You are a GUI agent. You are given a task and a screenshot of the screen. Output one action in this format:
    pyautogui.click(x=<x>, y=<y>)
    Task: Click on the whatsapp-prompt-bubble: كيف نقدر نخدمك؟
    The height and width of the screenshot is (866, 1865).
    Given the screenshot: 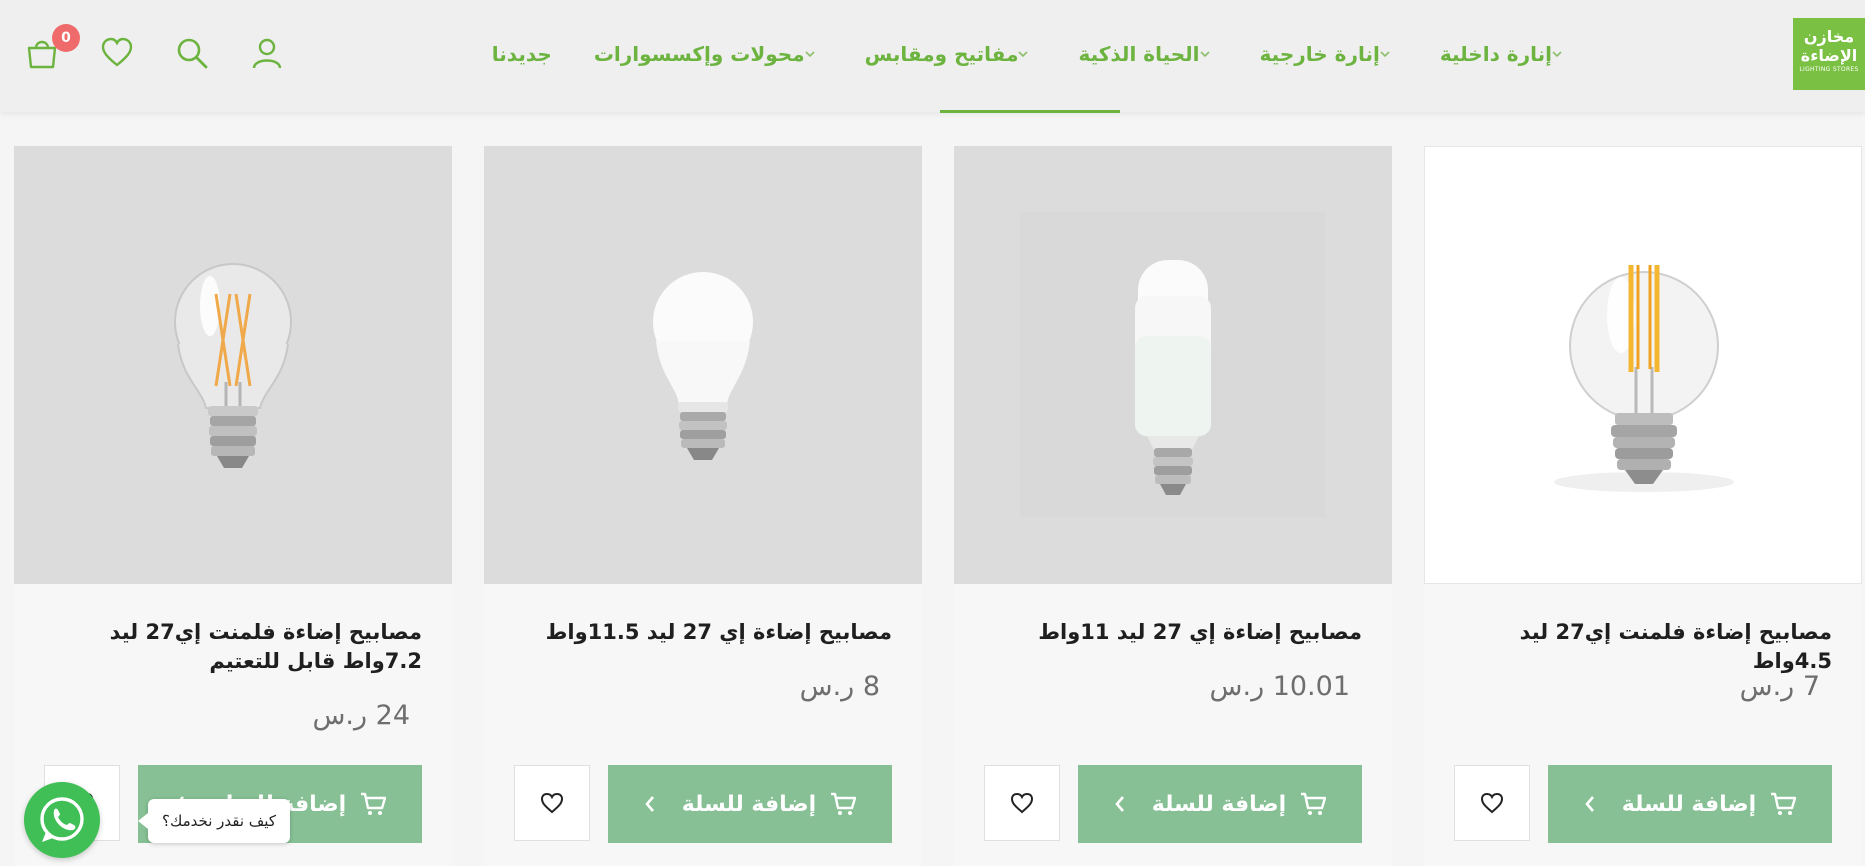 What is the action you would take?
    pyautogui.click(x=214, y=821)
    